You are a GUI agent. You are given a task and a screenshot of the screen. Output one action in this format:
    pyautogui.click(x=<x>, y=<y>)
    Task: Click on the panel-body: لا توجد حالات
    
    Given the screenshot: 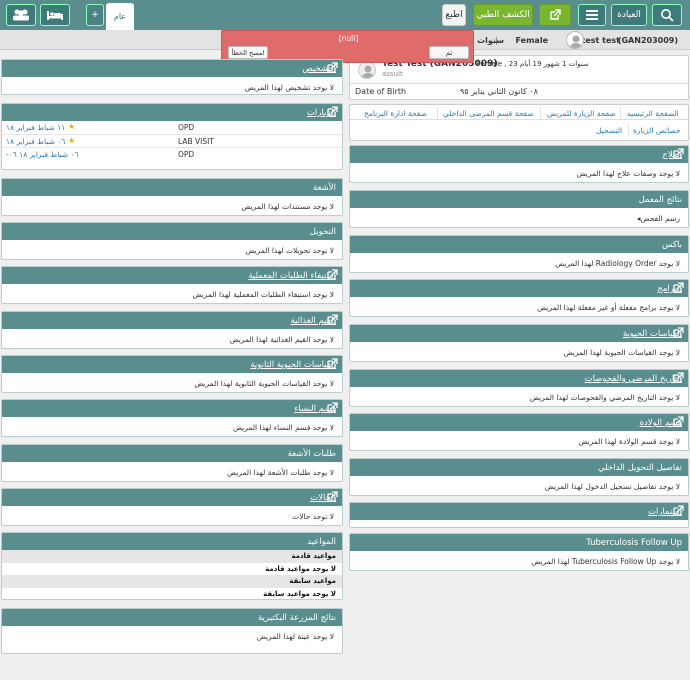 What is the action you would take?
    pyautogui.click(x=313, y=516)
    